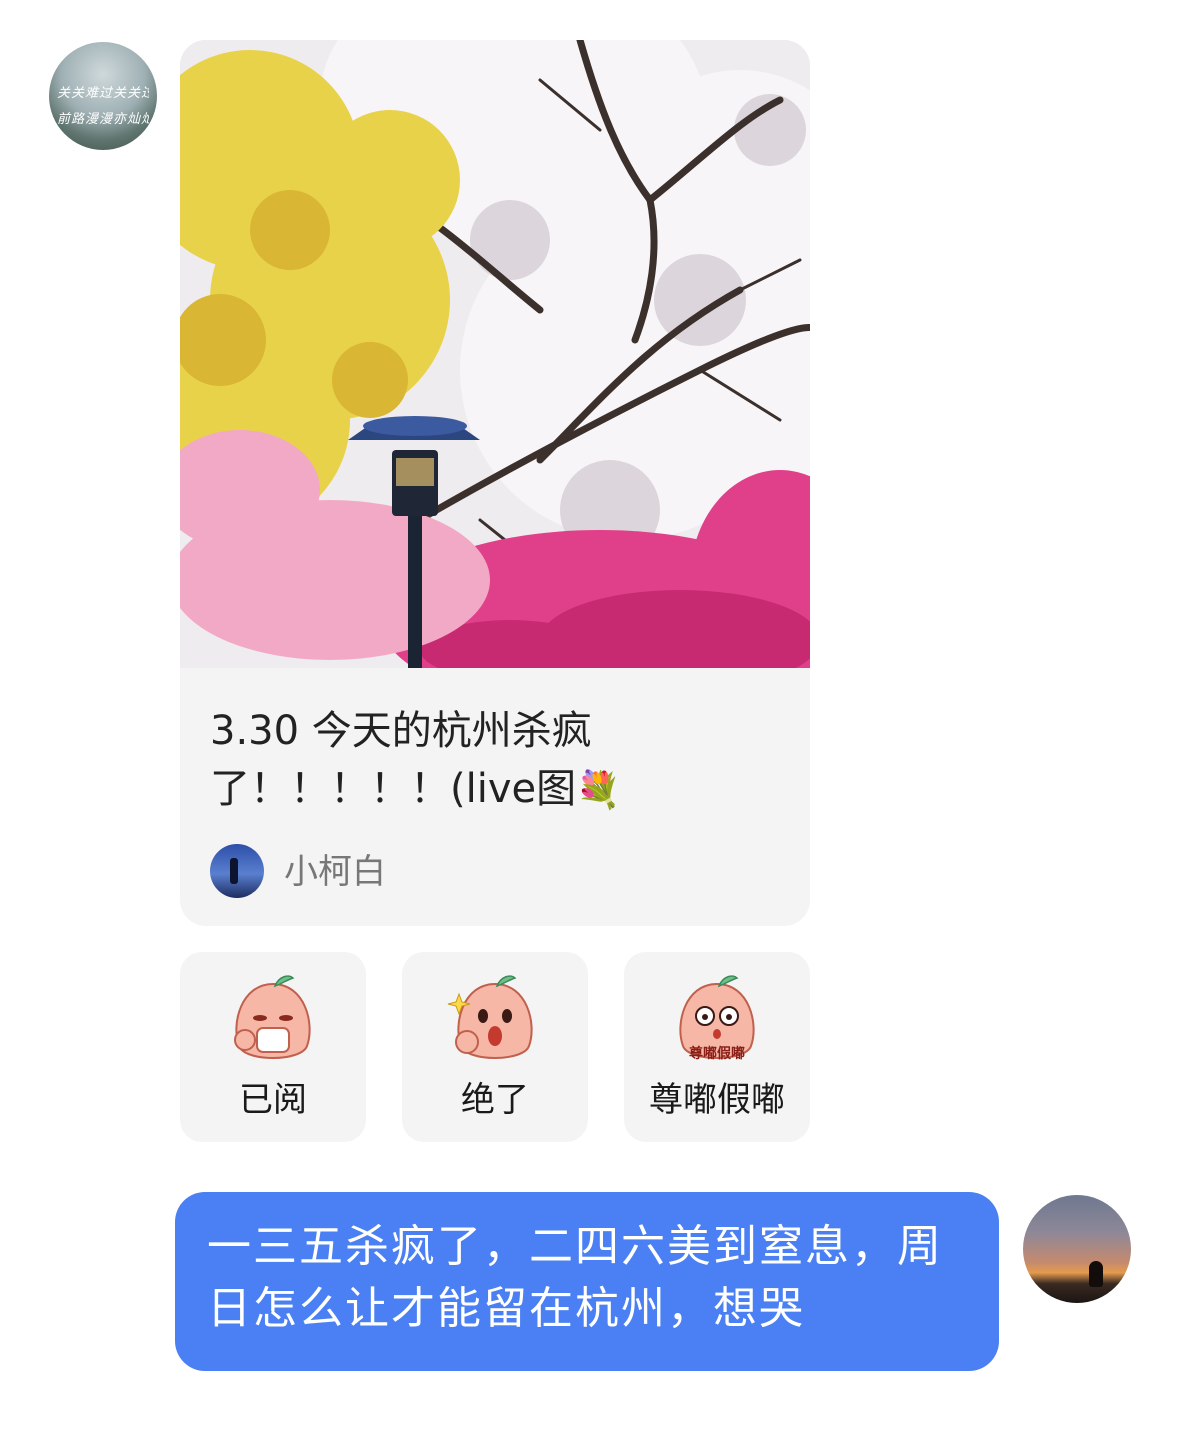  What do you see at coordinates (1096, 1274) in the screenshot?
I see `my-avatar-silhouette` at bounding box center [1096, 1274].